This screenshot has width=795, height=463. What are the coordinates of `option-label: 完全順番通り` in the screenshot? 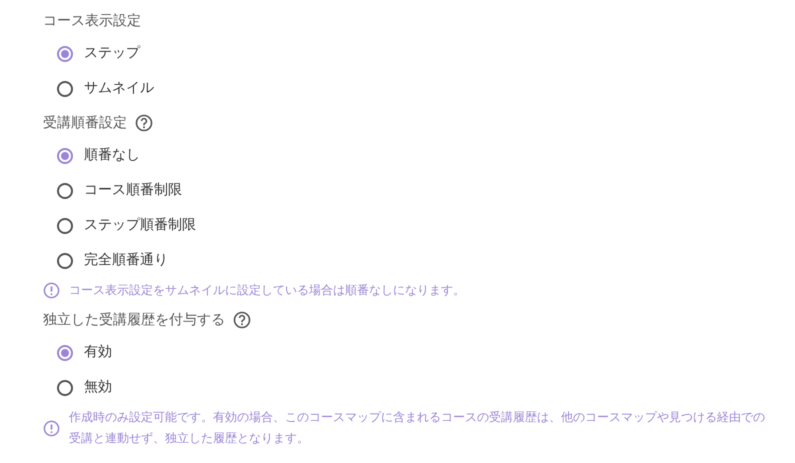 It's located at (126, 260).